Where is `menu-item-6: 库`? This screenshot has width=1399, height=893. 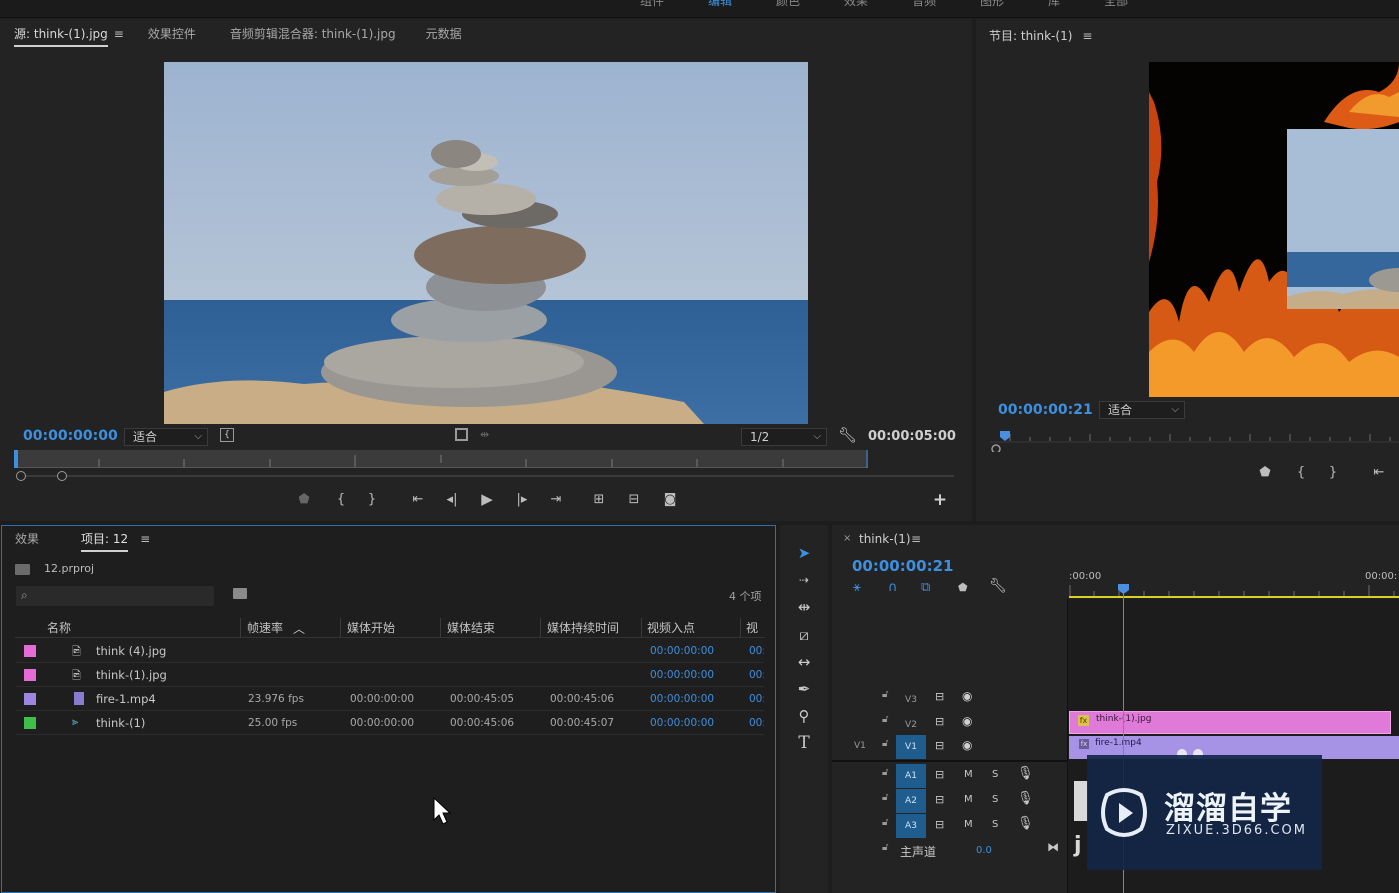 menu-item-6: 库 is located at coordinates (1054, 4).